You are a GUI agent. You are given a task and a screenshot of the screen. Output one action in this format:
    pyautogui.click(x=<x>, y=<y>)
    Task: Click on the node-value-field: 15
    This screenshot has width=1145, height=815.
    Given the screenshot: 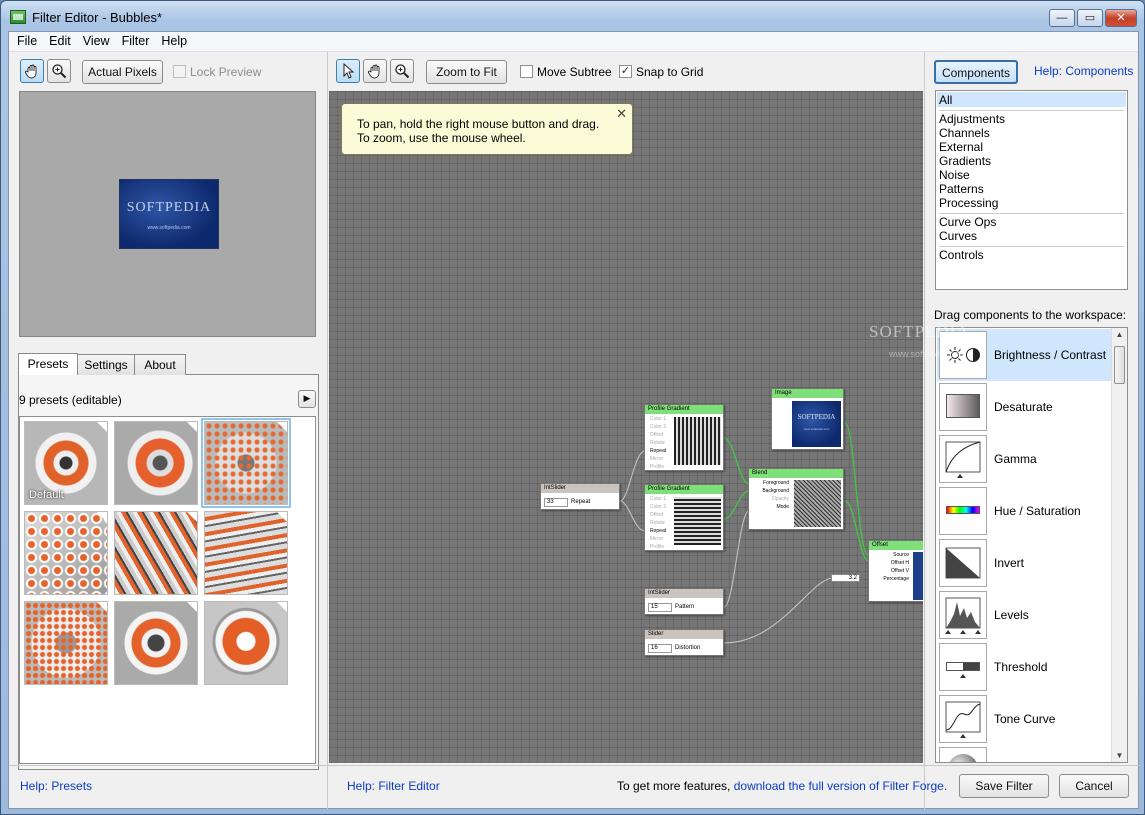 What is the action you would take?
    pyautogui.click(x=660, y=607)
    